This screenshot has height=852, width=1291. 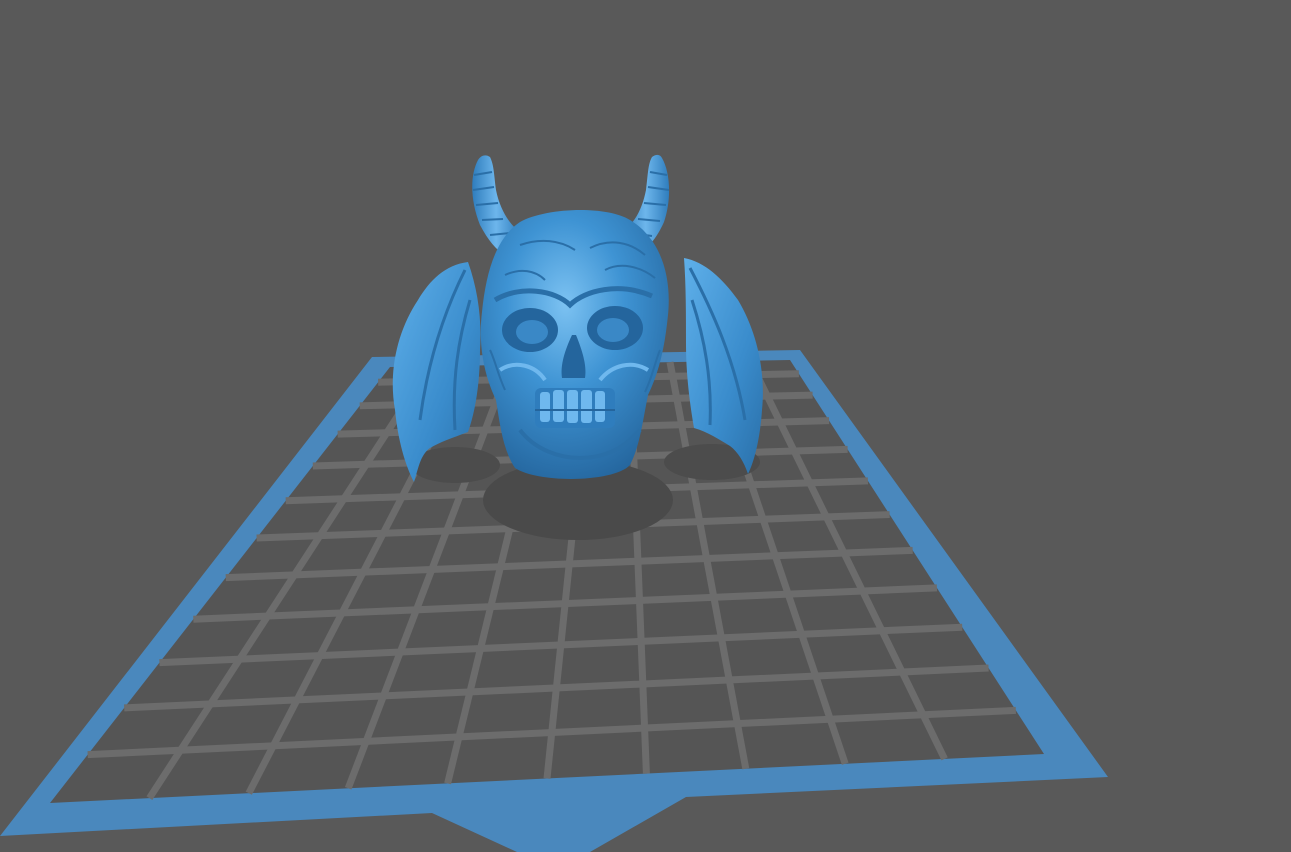 I want to click on demon-skull-model, so click(x=577, y=318).